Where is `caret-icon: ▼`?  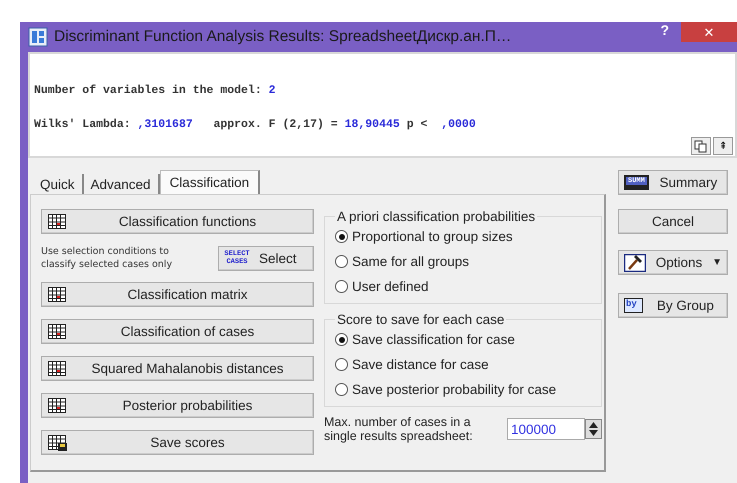 caret-icon: ▼ is located at coordinates (717, 262).